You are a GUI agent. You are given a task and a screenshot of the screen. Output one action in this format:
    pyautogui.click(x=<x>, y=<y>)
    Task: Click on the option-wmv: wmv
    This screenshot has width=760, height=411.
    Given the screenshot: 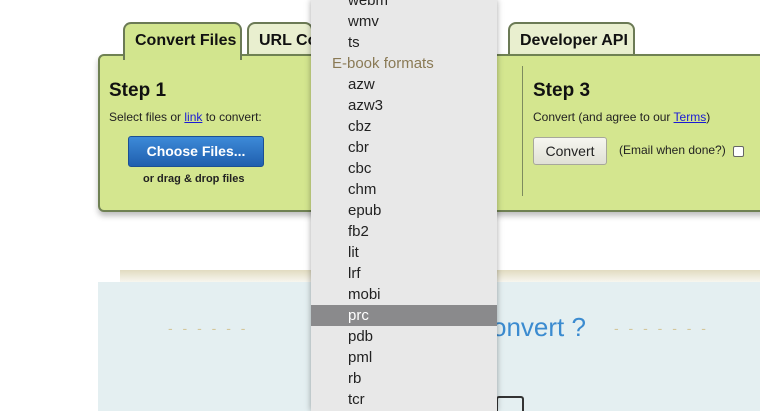 What is the action you would take?
    pyautogui.click(x=404, y=21)
    